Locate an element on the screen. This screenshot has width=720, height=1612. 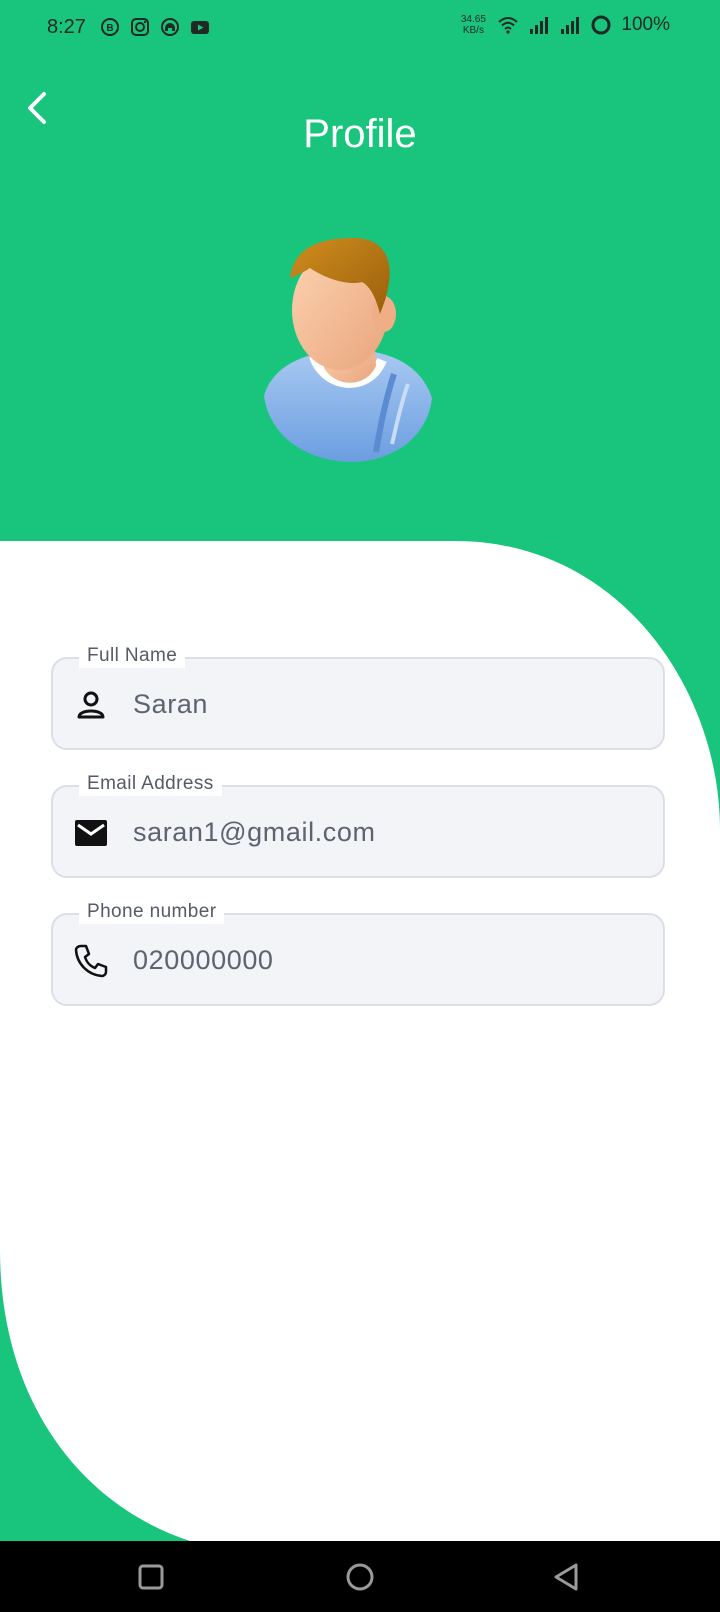
navigation-bar is located at coordinates (360, 1576).